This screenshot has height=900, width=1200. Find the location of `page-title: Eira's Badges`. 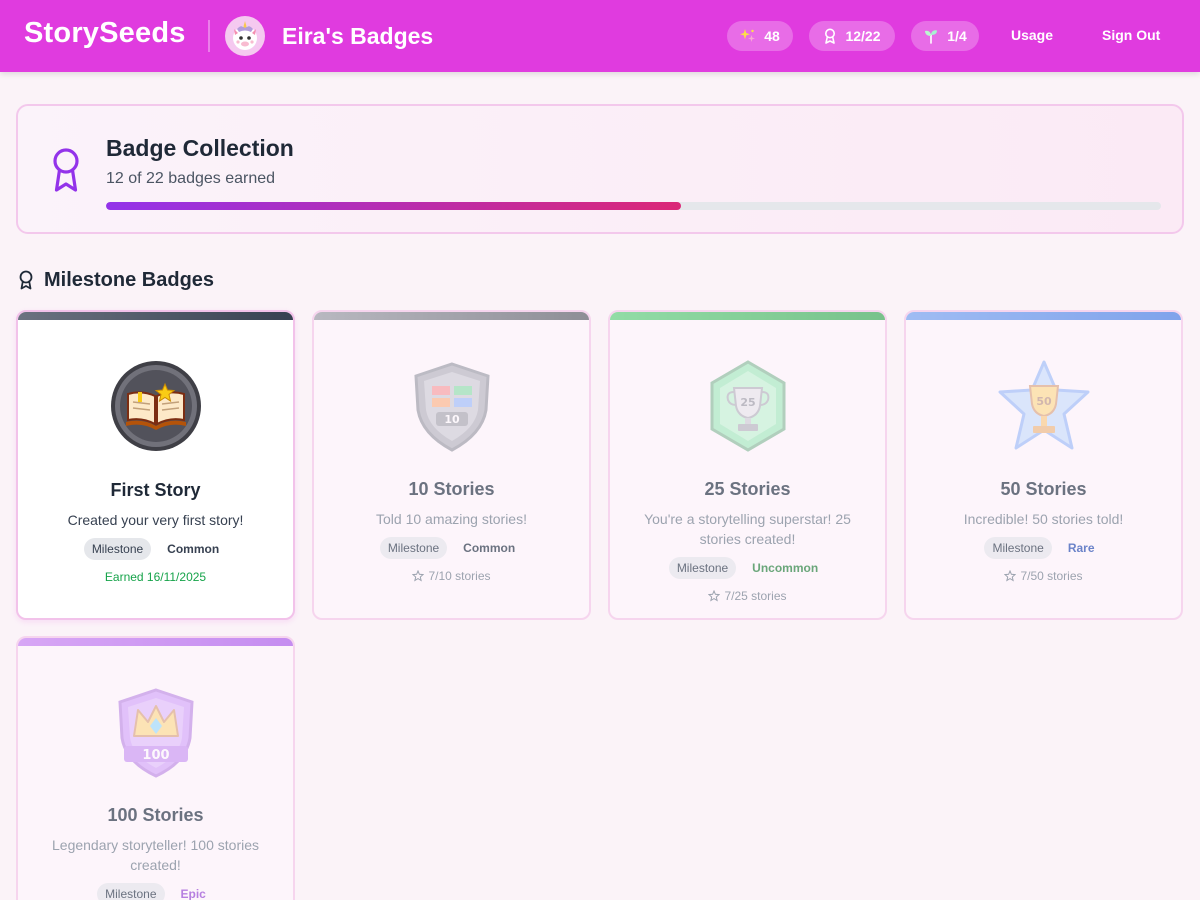

page-title: Eira's Badges is located at coordinates (358, 36).